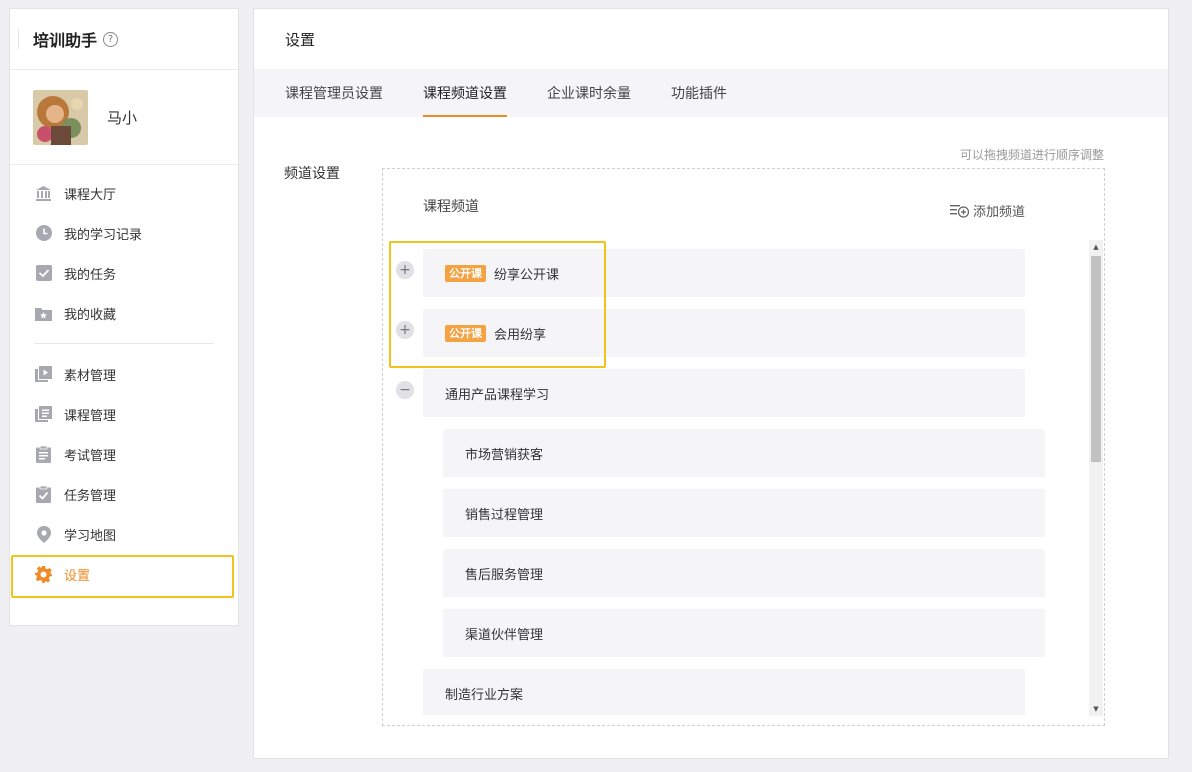 The height and width of the screenshot is (772, 1192). Describe the element at coordinates (124, 374) in the screenshot. I see `sidebar-item-materials: 素材管理` at that location.